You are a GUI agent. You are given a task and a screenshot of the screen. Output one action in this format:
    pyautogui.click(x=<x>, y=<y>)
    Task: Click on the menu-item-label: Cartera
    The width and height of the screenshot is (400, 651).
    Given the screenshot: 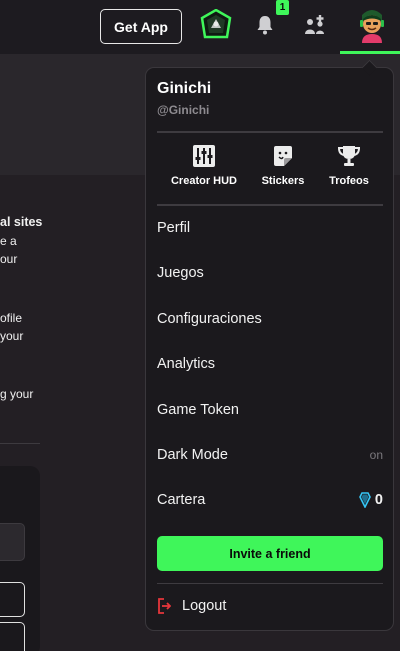 What is the action you would take?
    pyautogui.click(x=181, y=500)
    